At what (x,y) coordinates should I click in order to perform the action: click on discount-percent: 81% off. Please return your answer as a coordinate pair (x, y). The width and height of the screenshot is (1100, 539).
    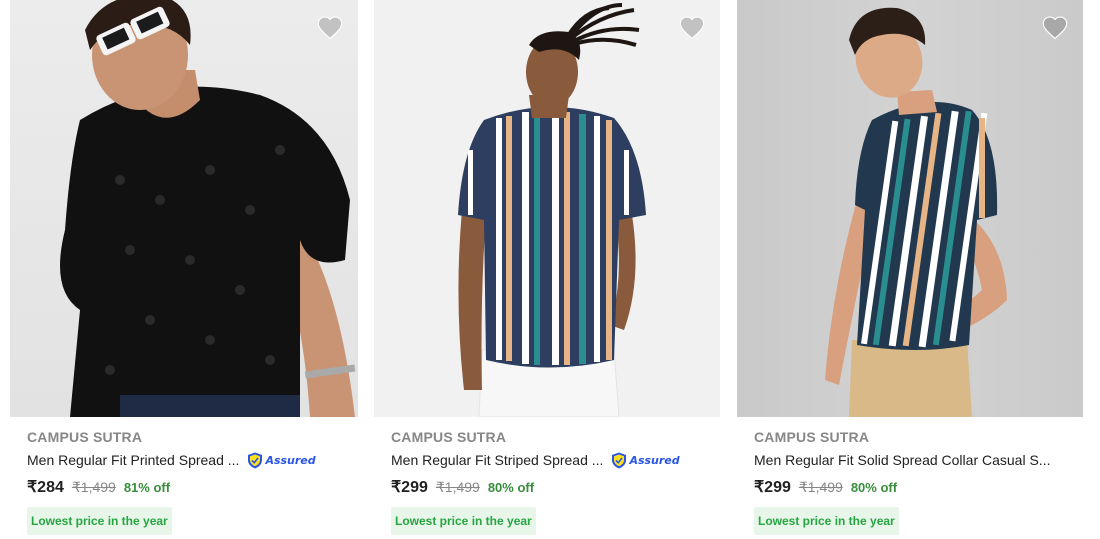
    Looking at the image, I should click on (147, 487).